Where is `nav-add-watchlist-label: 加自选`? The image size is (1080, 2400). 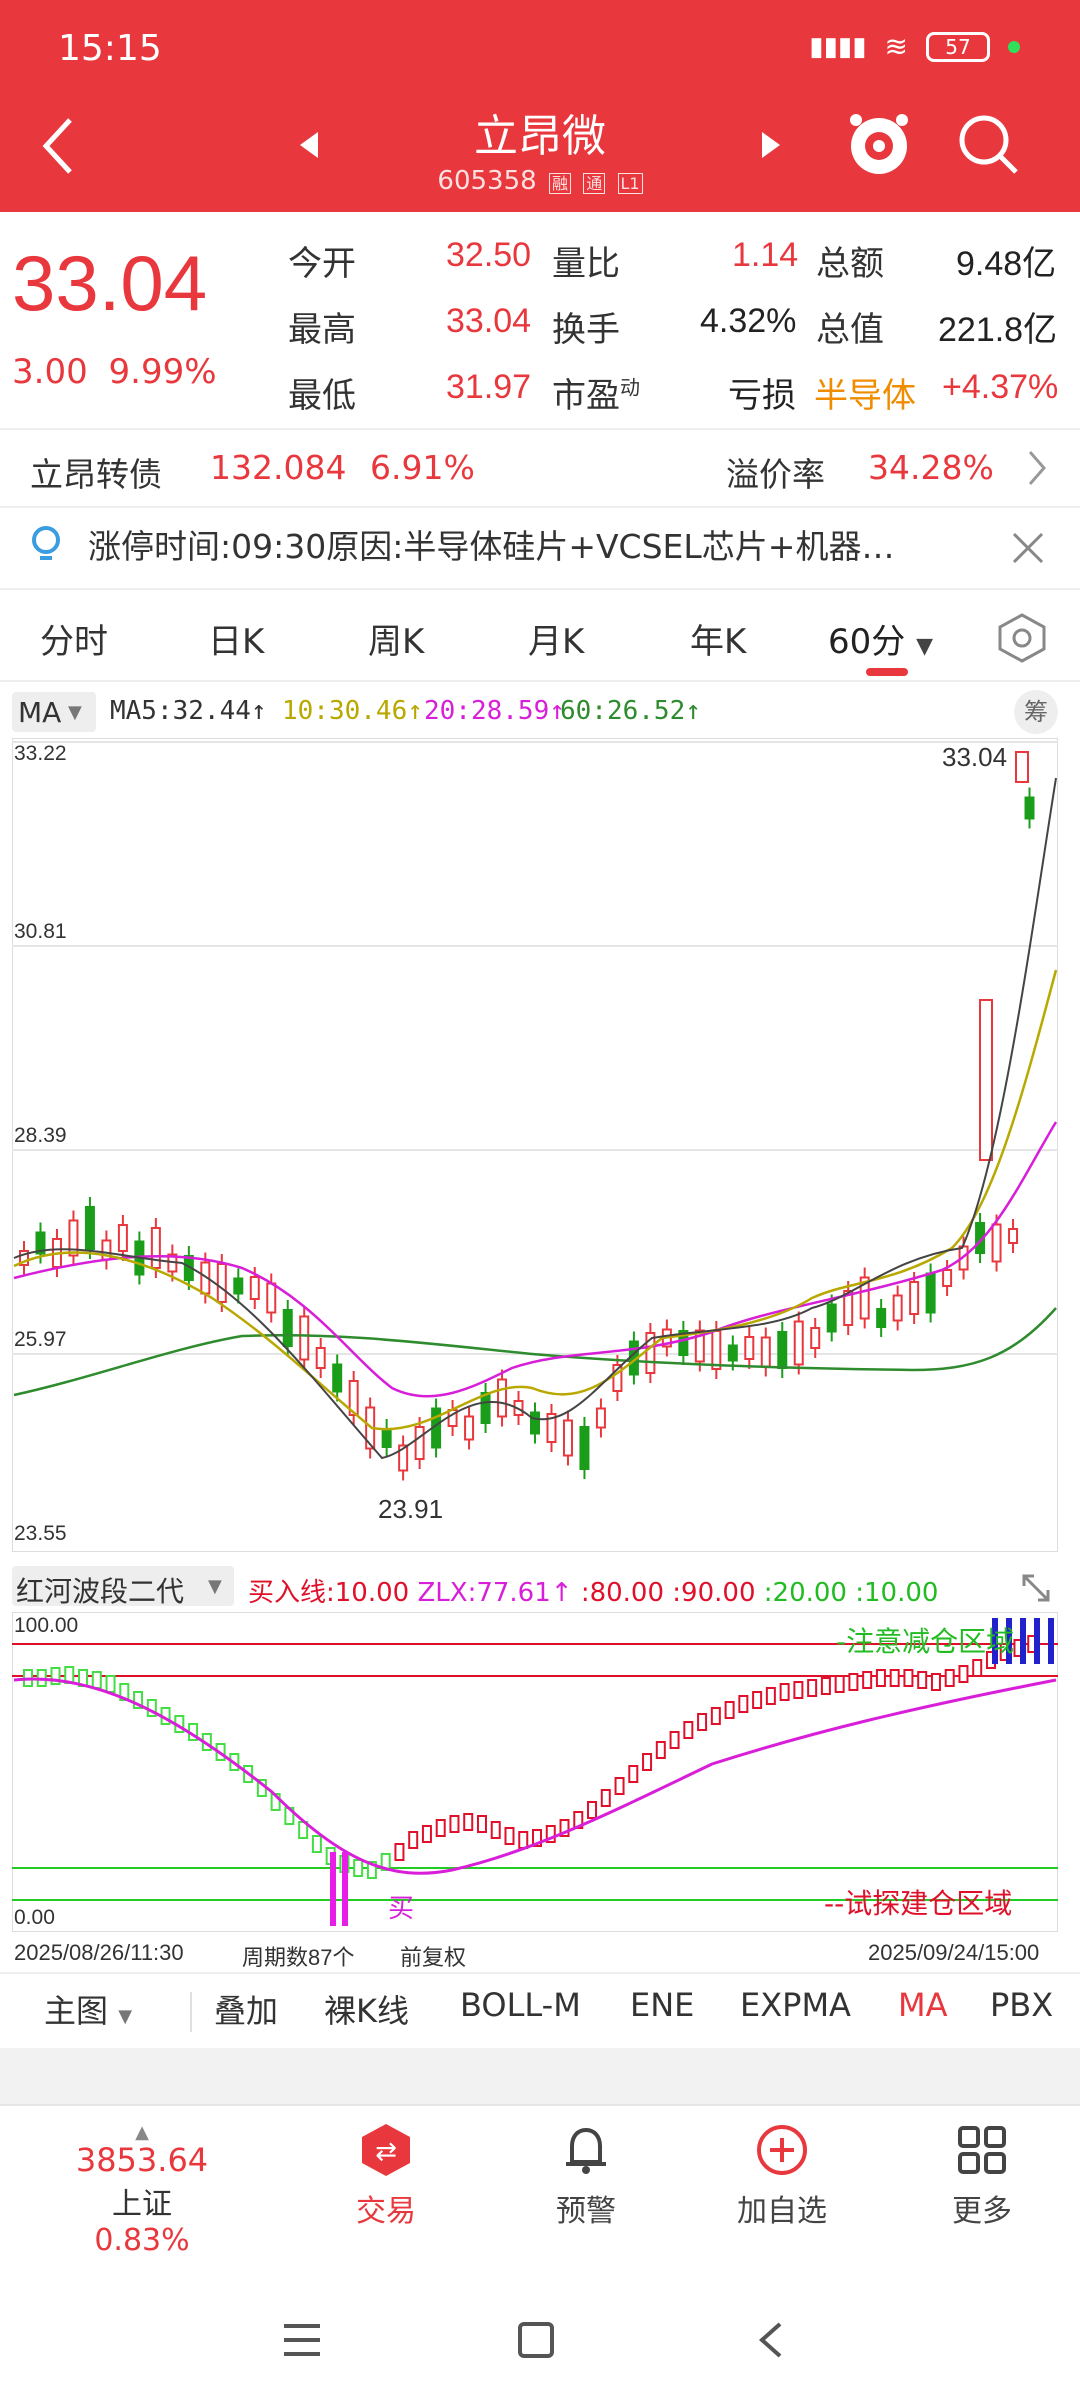
nav-add-watchlist-label: 加自选 is located at coordinates (782, 2211).